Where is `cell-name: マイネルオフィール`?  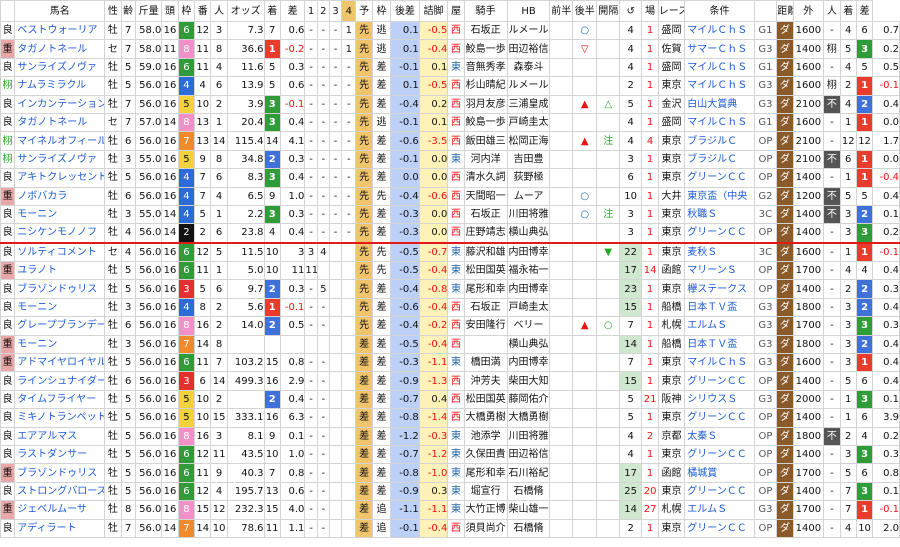
cell-name: マイネルオフィール is located at coordinates (60, 141).